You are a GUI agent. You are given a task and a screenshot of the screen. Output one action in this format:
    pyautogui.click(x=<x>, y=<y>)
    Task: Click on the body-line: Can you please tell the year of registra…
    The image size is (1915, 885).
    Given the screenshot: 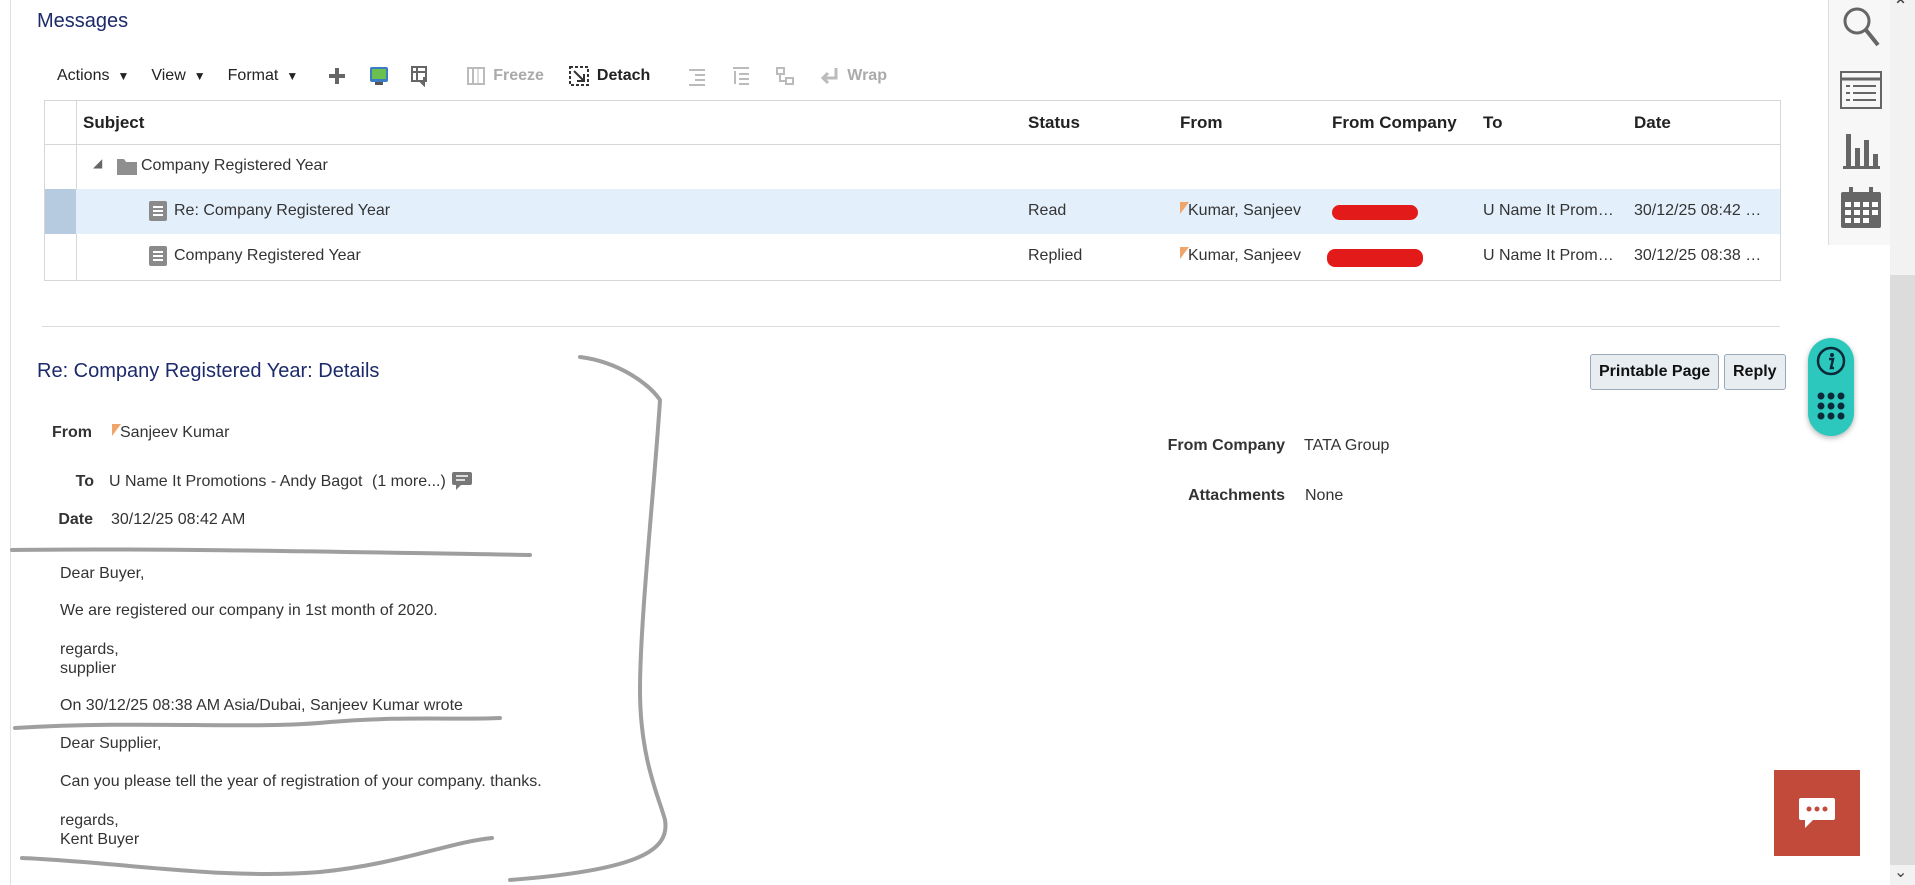 What is the action you would take?
    pyautogui.click(x=301, y=781)
    